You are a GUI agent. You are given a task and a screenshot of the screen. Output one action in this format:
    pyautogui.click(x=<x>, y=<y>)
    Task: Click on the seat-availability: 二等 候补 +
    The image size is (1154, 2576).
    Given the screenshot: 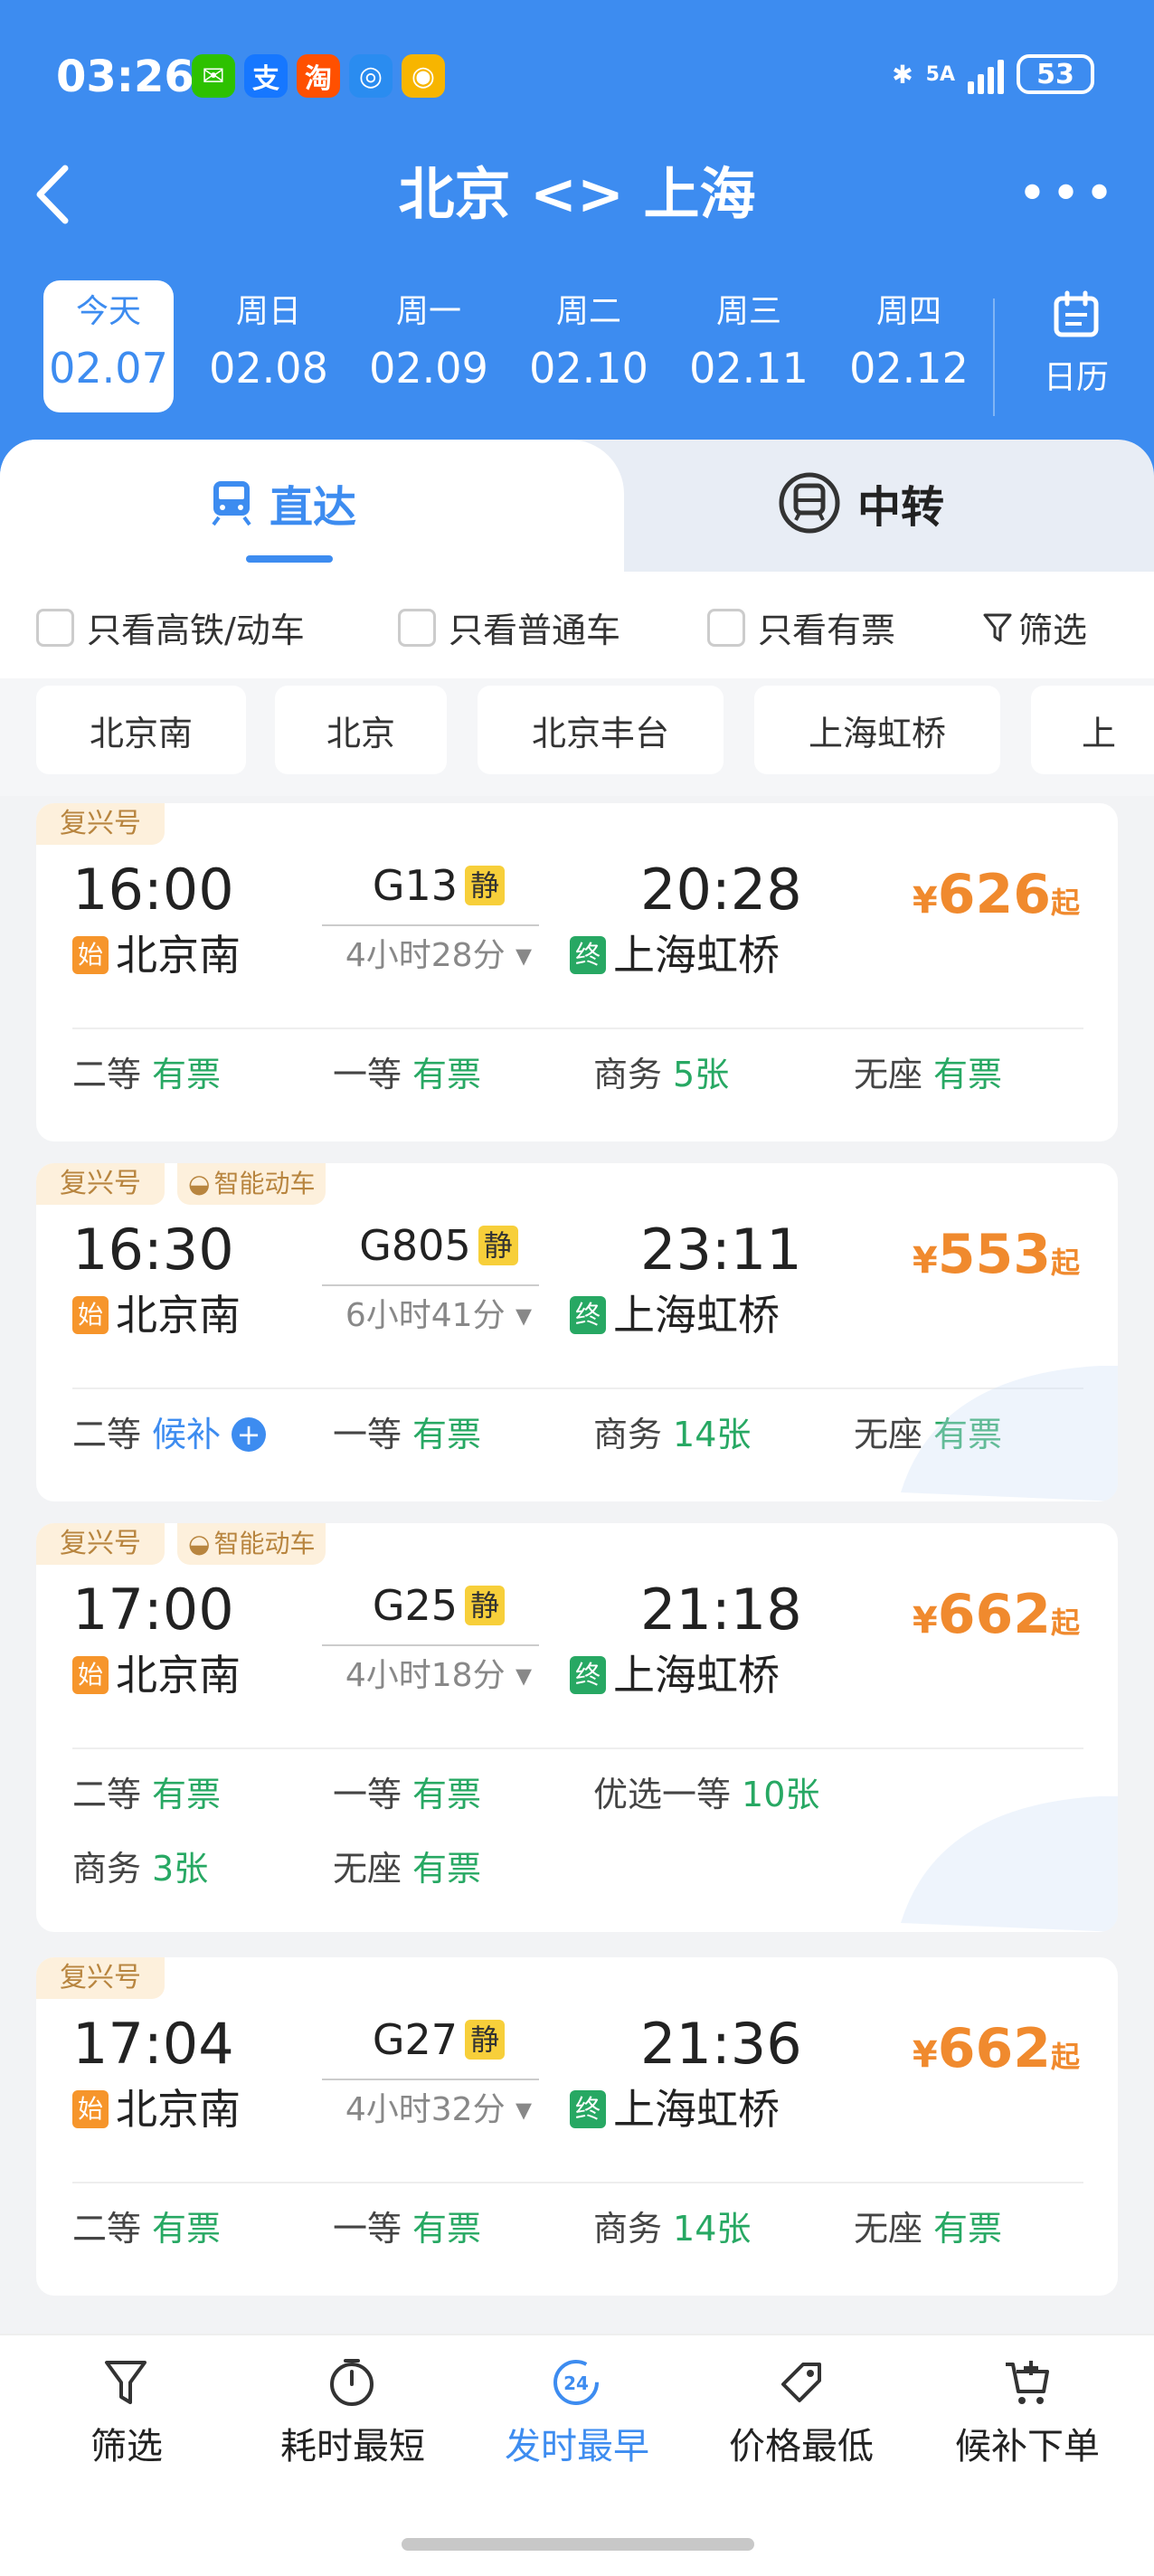 What is the action you would take?
    pyautogui.click(x=169, y=1435)
    